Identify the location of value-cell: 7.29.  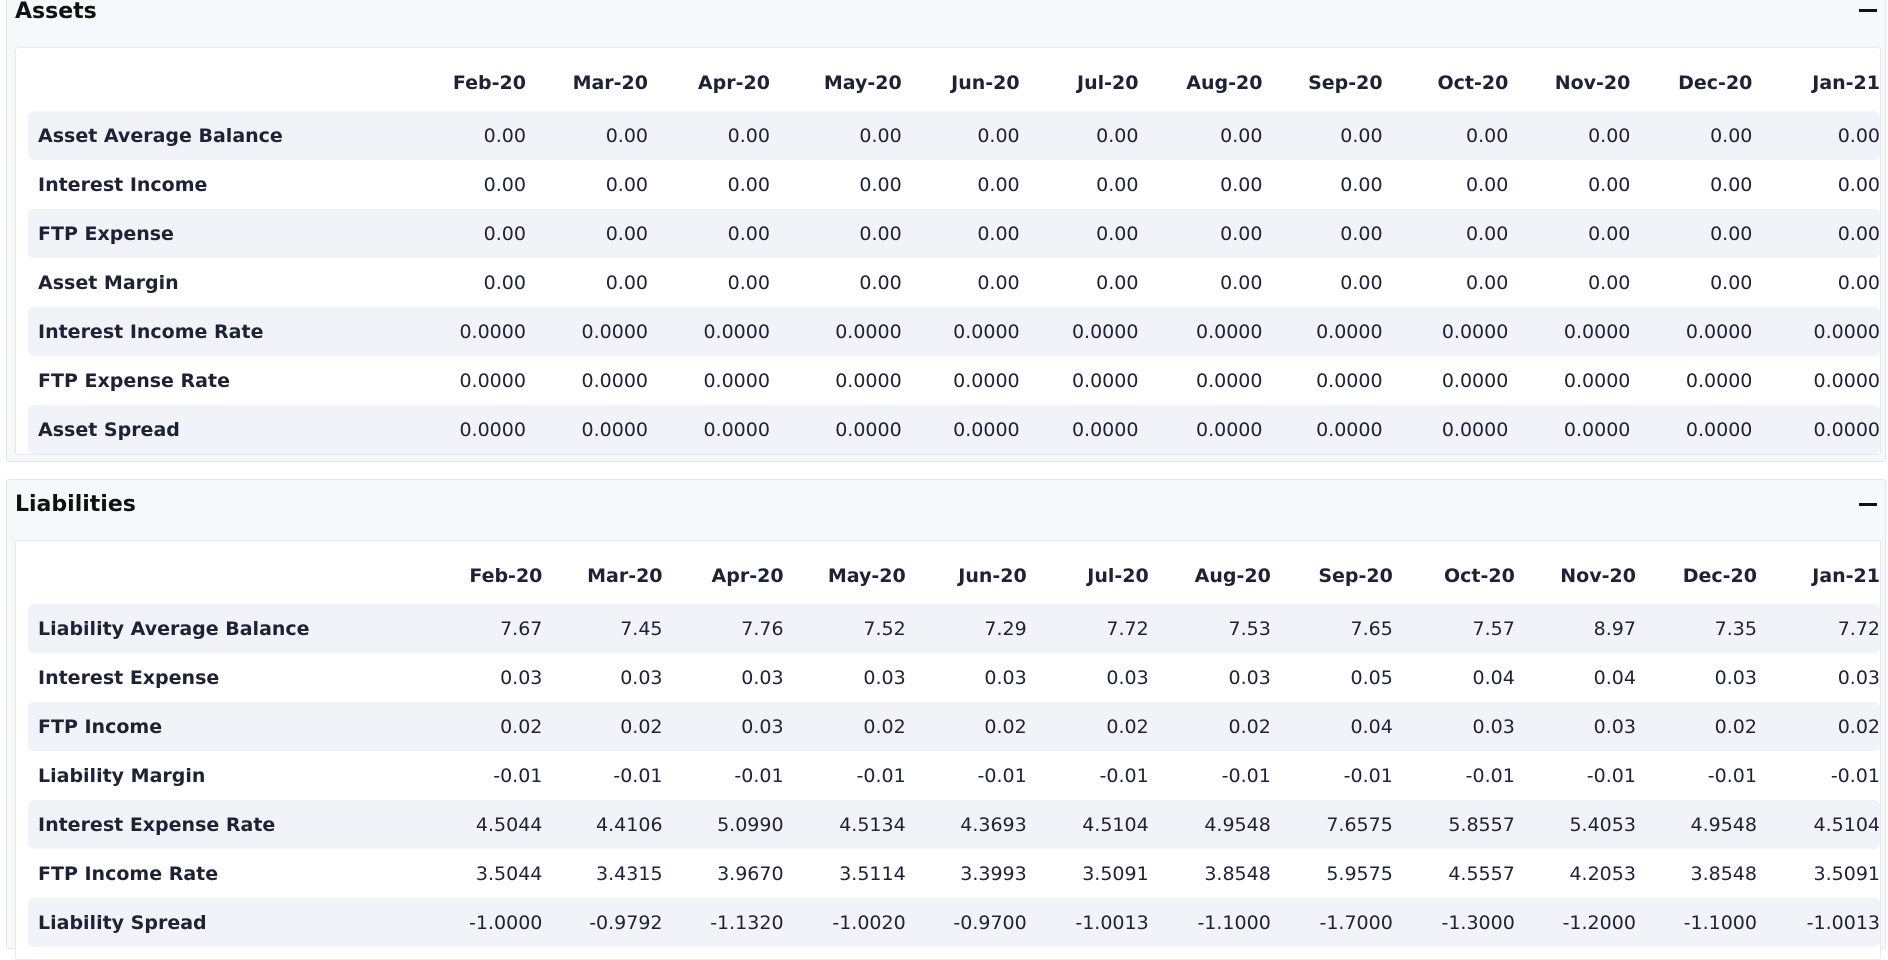
(966, 628).